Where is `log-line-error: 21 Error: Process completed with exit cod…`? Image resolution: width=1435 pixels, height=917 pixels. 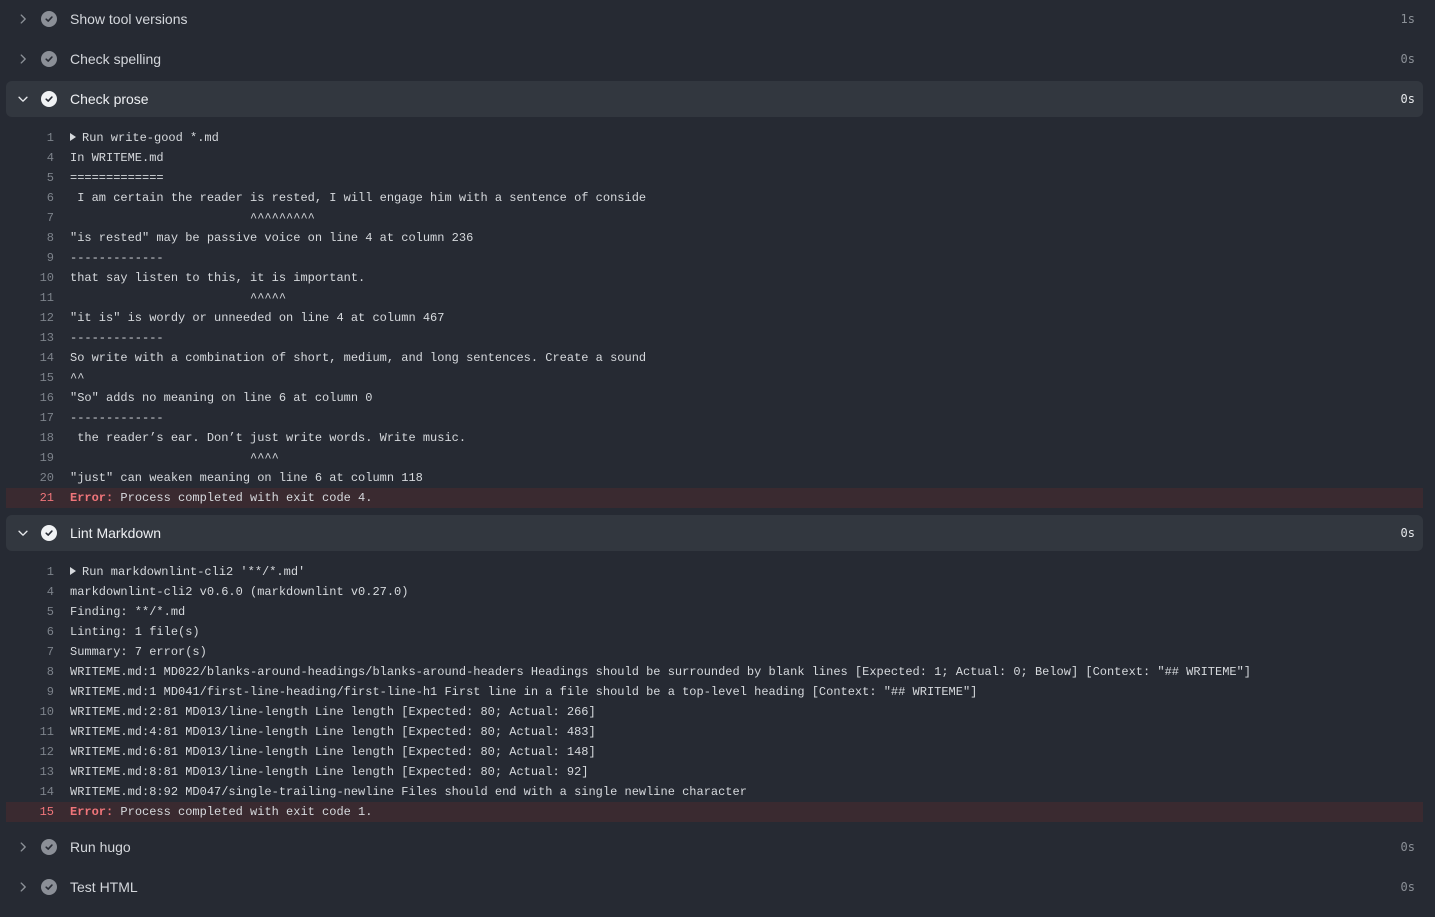
log-line-error: 21 Error: Process completed with exit cod… is located at coordinates (714, 498).